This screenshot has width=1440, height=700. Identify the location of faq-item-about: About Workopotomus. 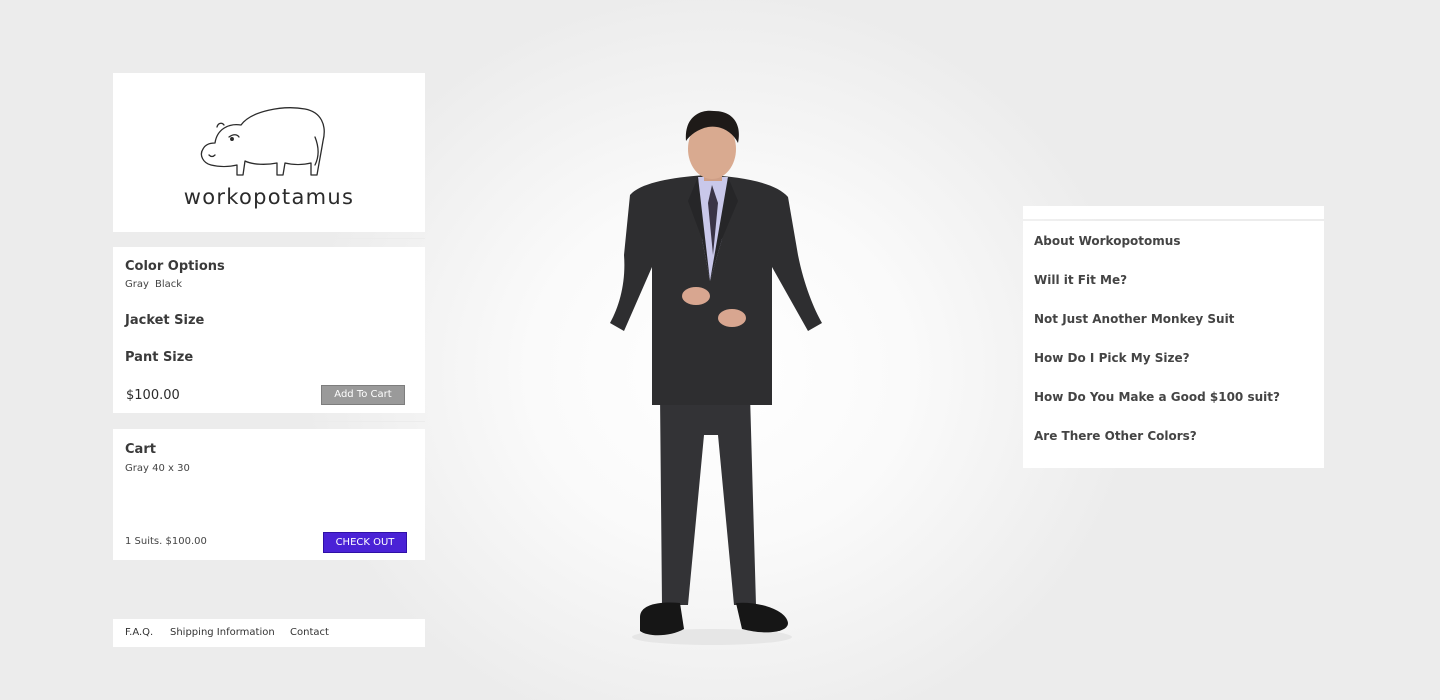
(1107, 241).